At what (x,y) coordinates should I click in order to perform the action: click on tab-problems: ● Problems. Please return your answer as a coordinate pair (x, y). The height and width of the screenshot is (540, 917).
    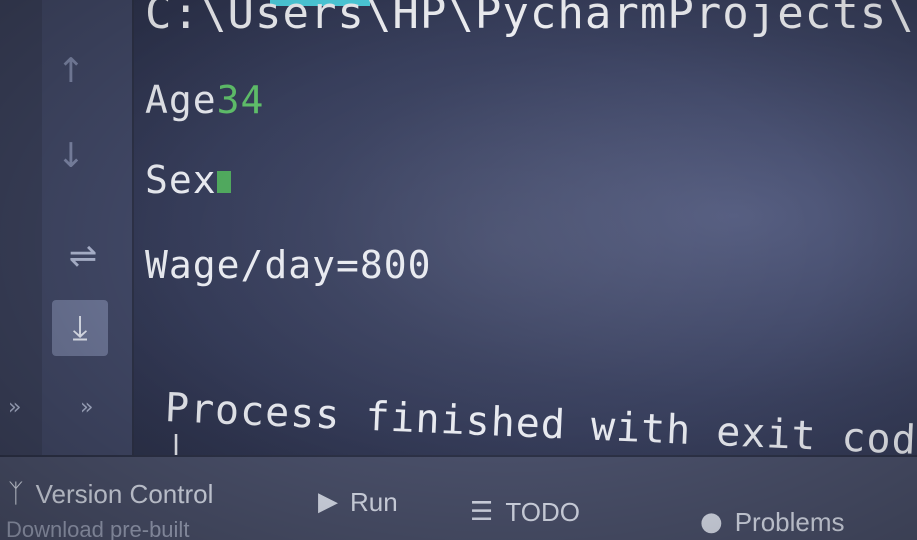
    Looking at the image, I should click on (772, 518).